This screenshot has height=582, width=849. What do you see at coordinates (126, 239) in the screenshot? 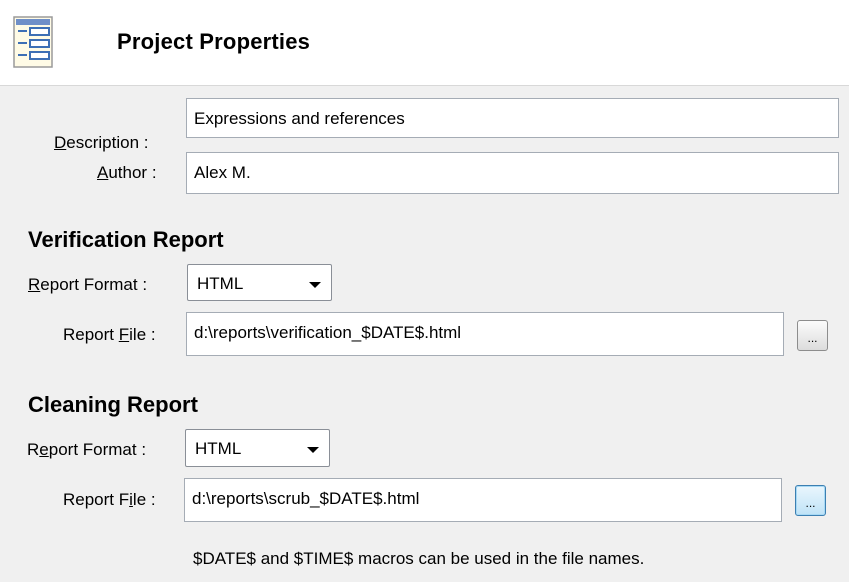
I see `verification-section-title: Verification Report` at bounding box center [126, 239].